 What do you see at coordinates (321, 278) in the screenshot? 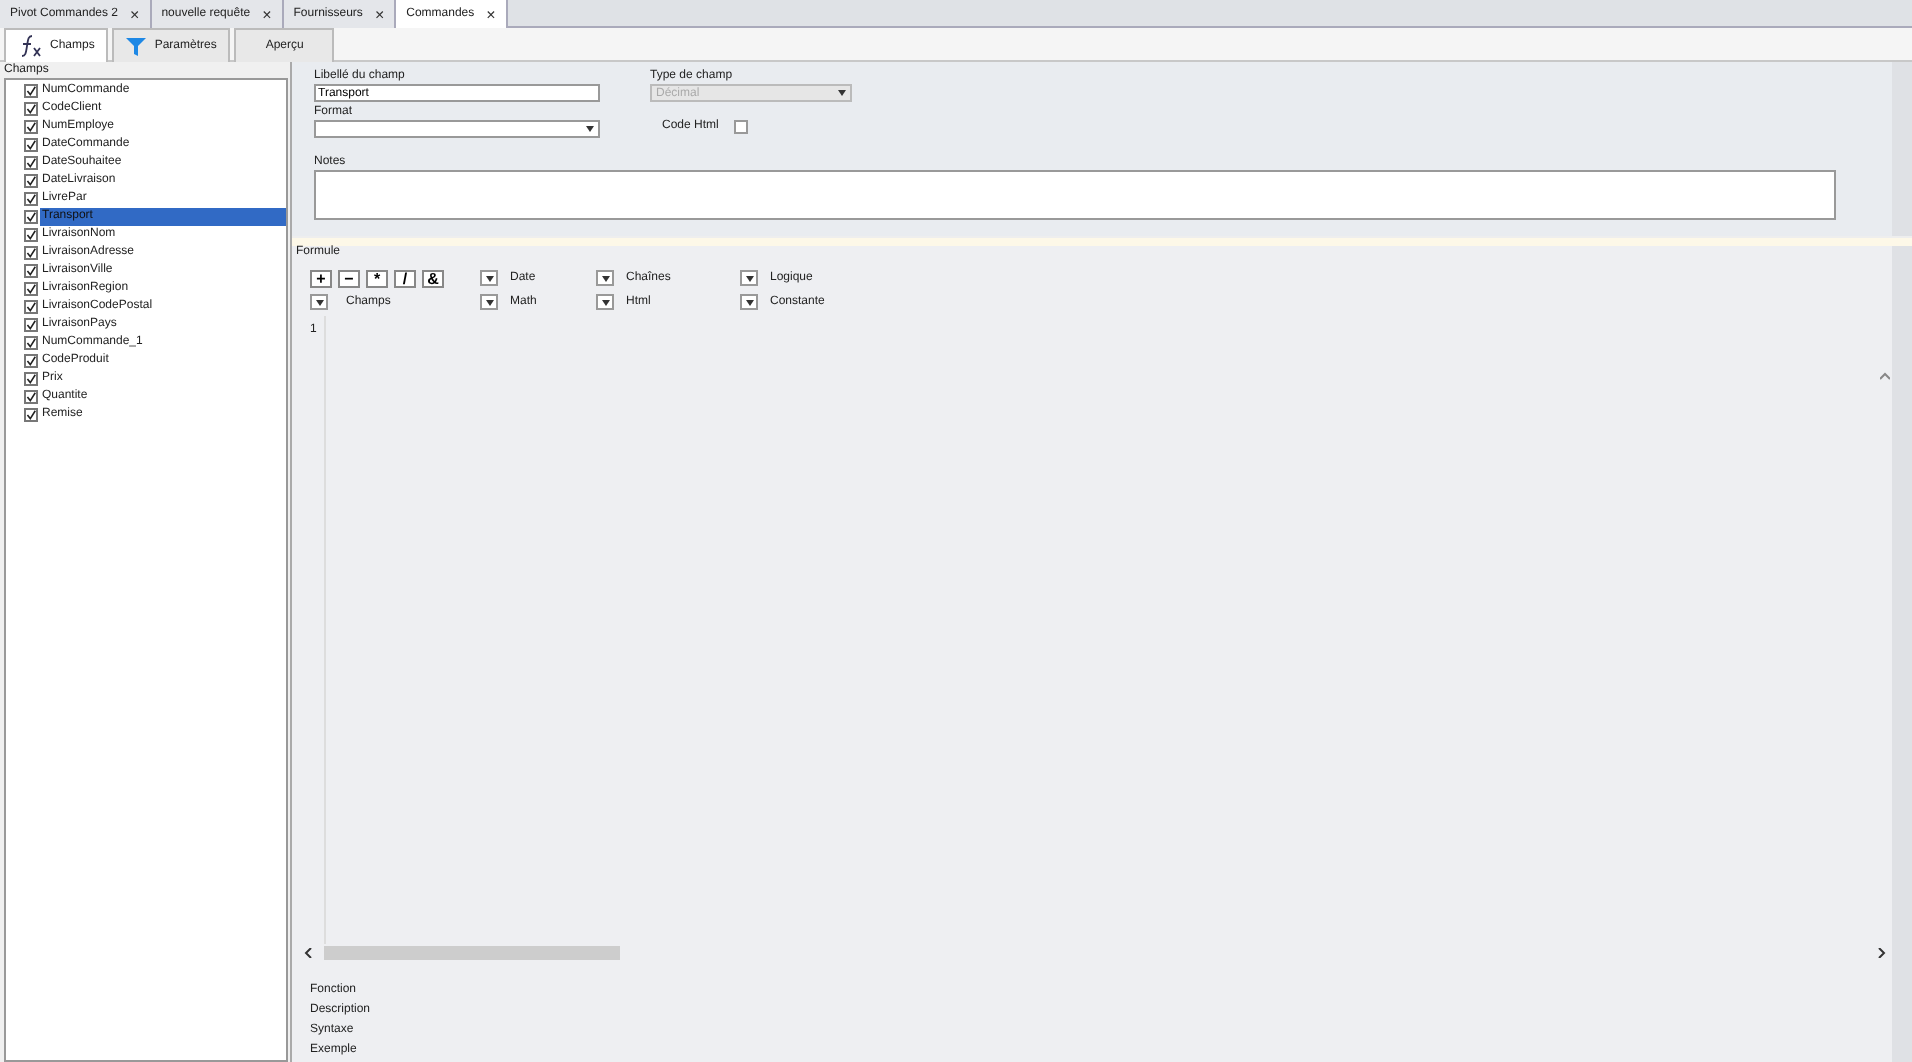
I see `operator-button: +` at bounding box center [321, 278].